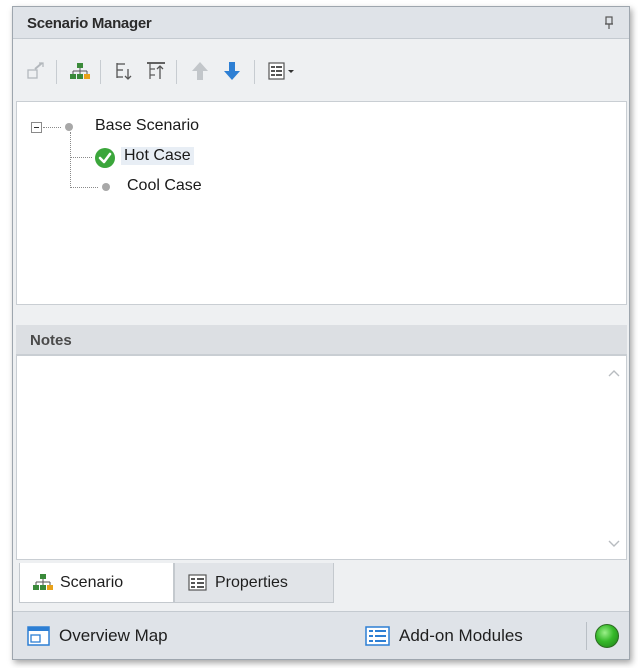 This screenshot has width=638, height=668. I want to click on move-up-icon, so click(200, 71).